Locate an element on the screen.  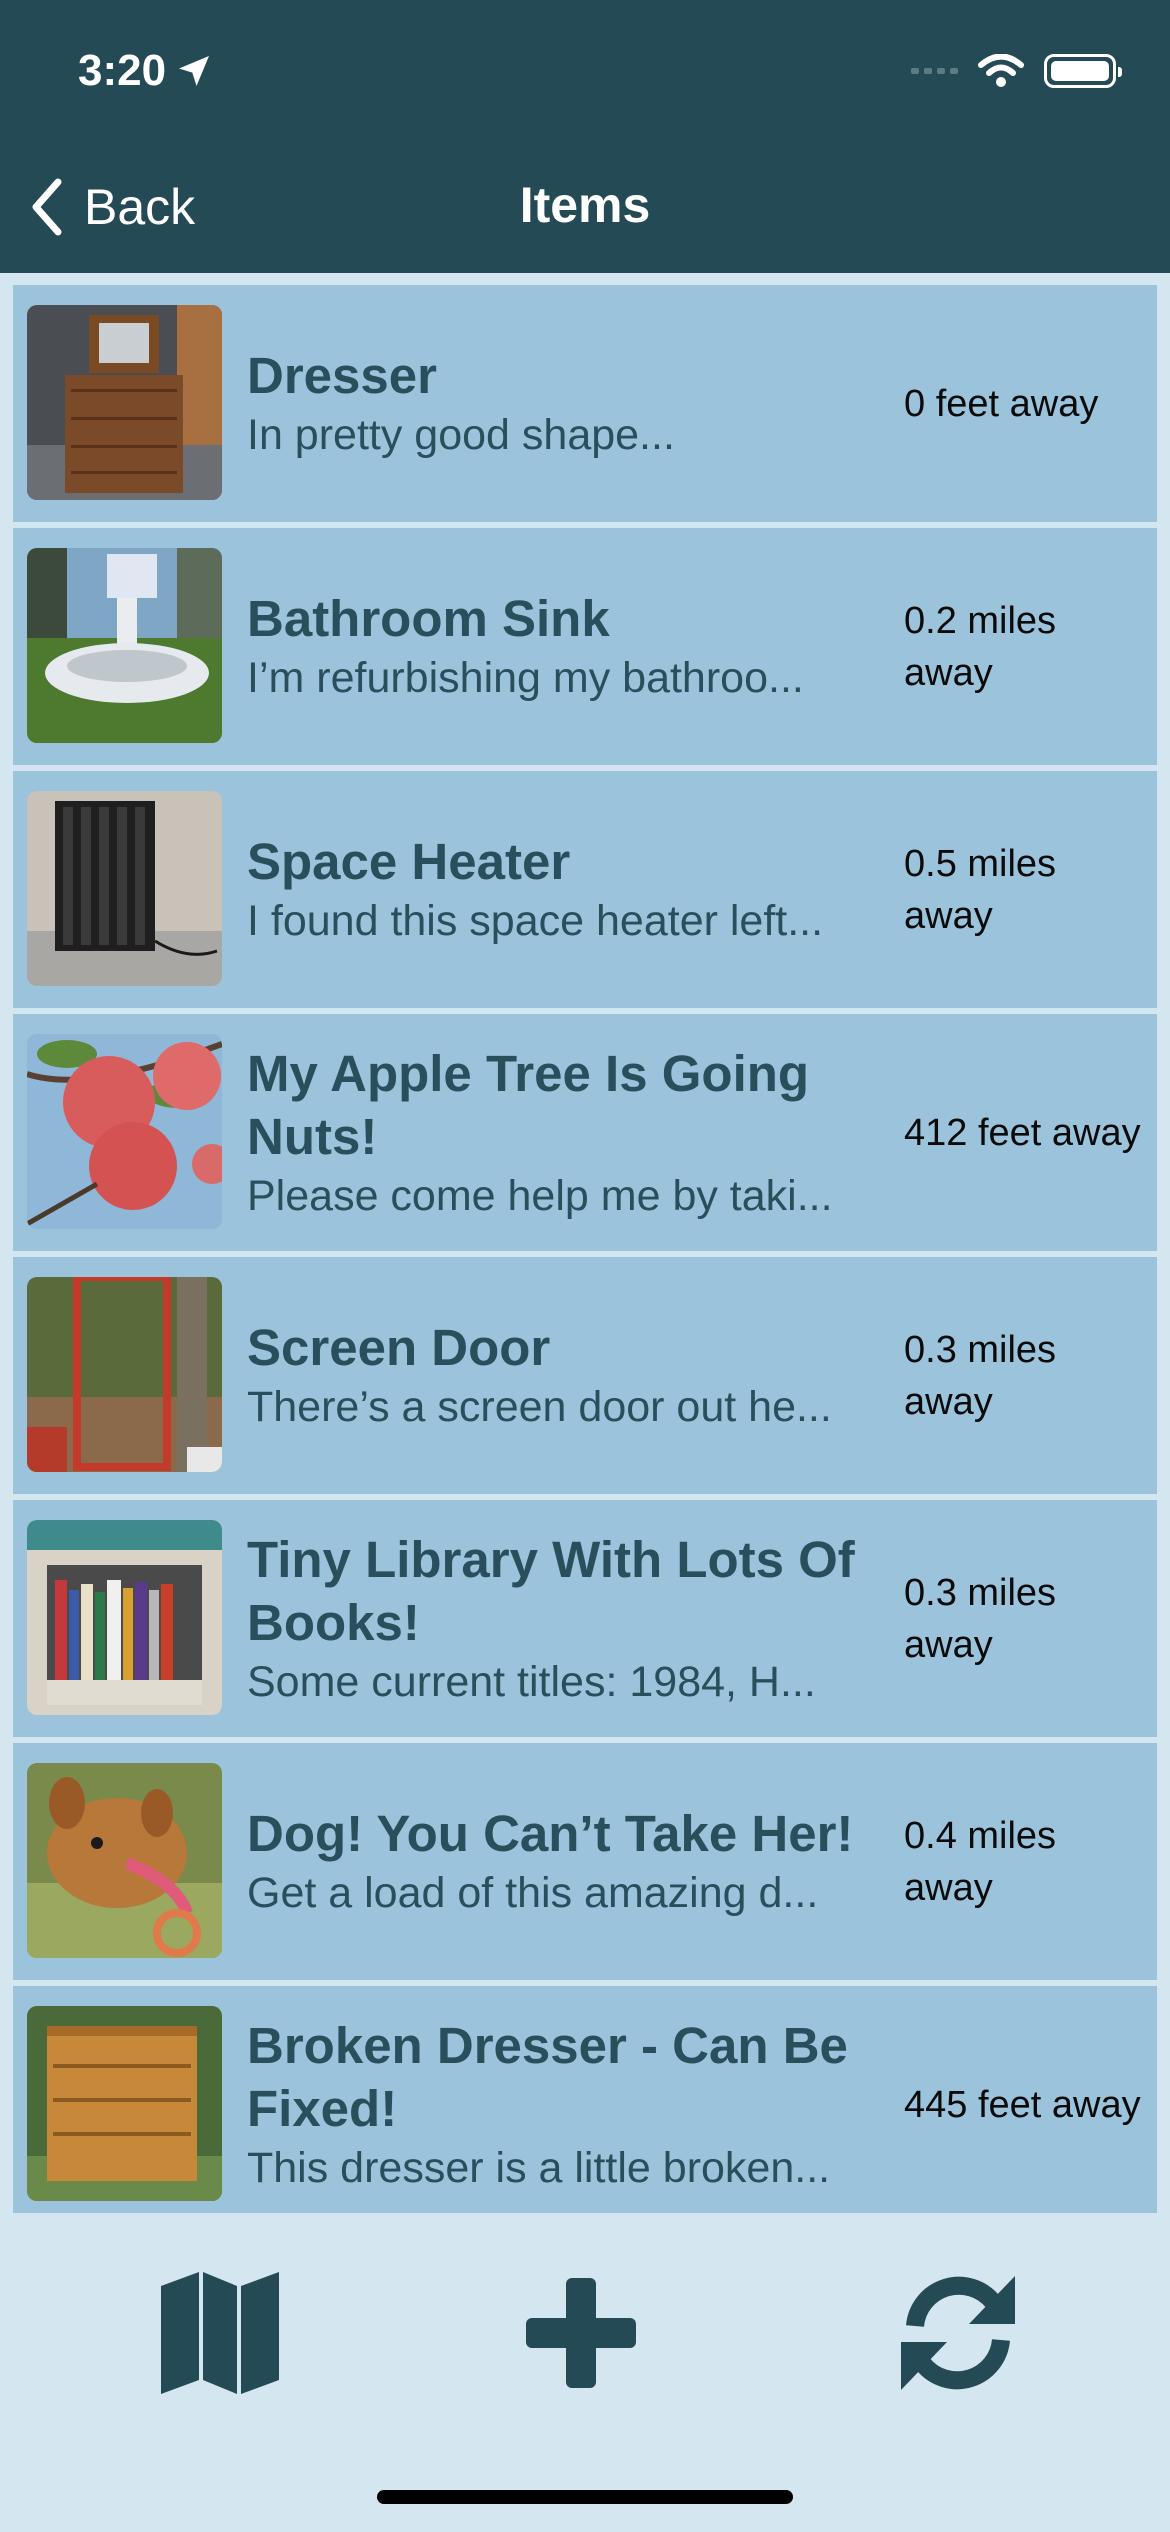
item-title: Tiny Library With Lots Of Books! is located at coordinates (551, 1590).